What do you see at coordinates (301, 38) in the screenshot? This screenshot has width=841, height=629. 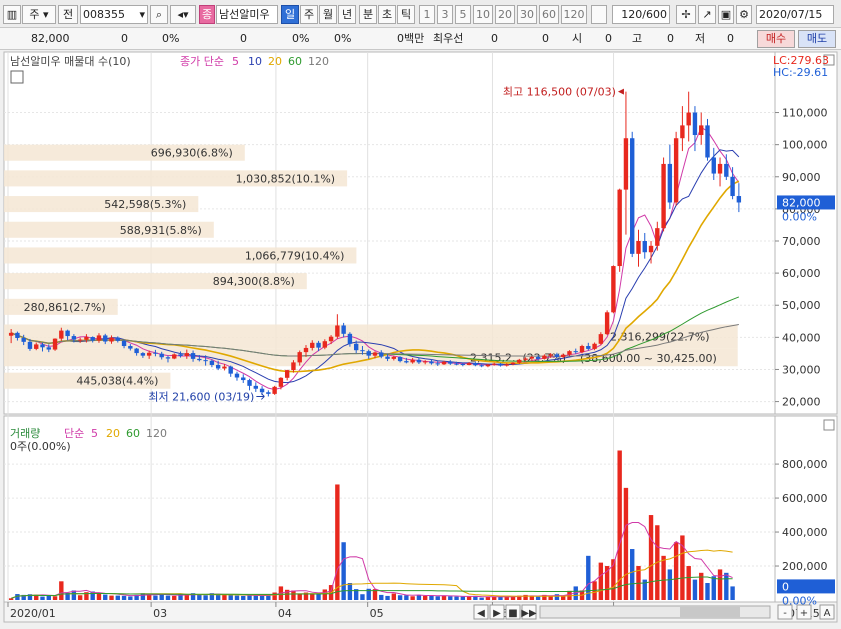 I see `quote-value-2-pct: 0%` at bounding box center [301, 38].